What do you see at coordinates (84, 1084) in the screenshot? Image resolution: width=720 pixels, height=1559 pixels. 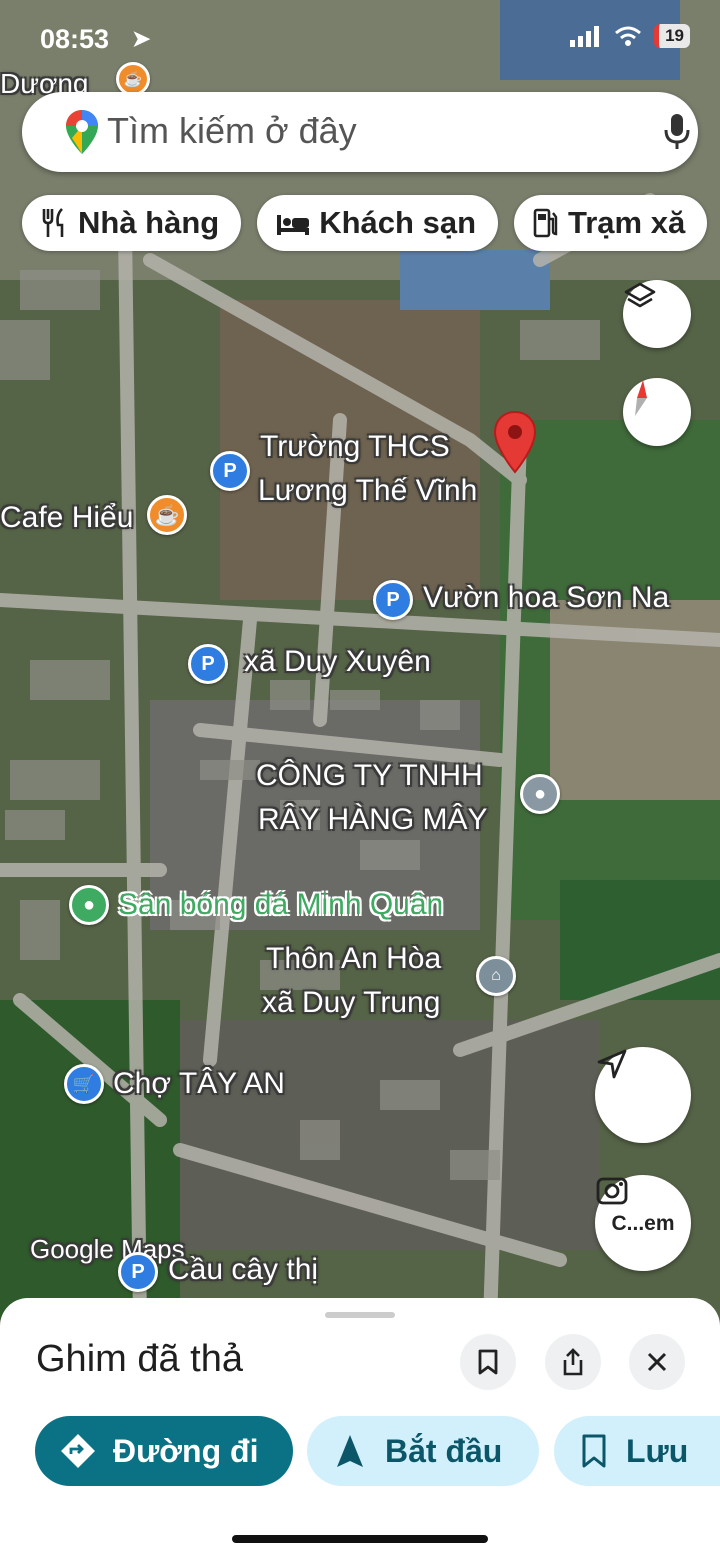 I see `market-poi-icon: 🛒` at bounding box center [84, 1084].